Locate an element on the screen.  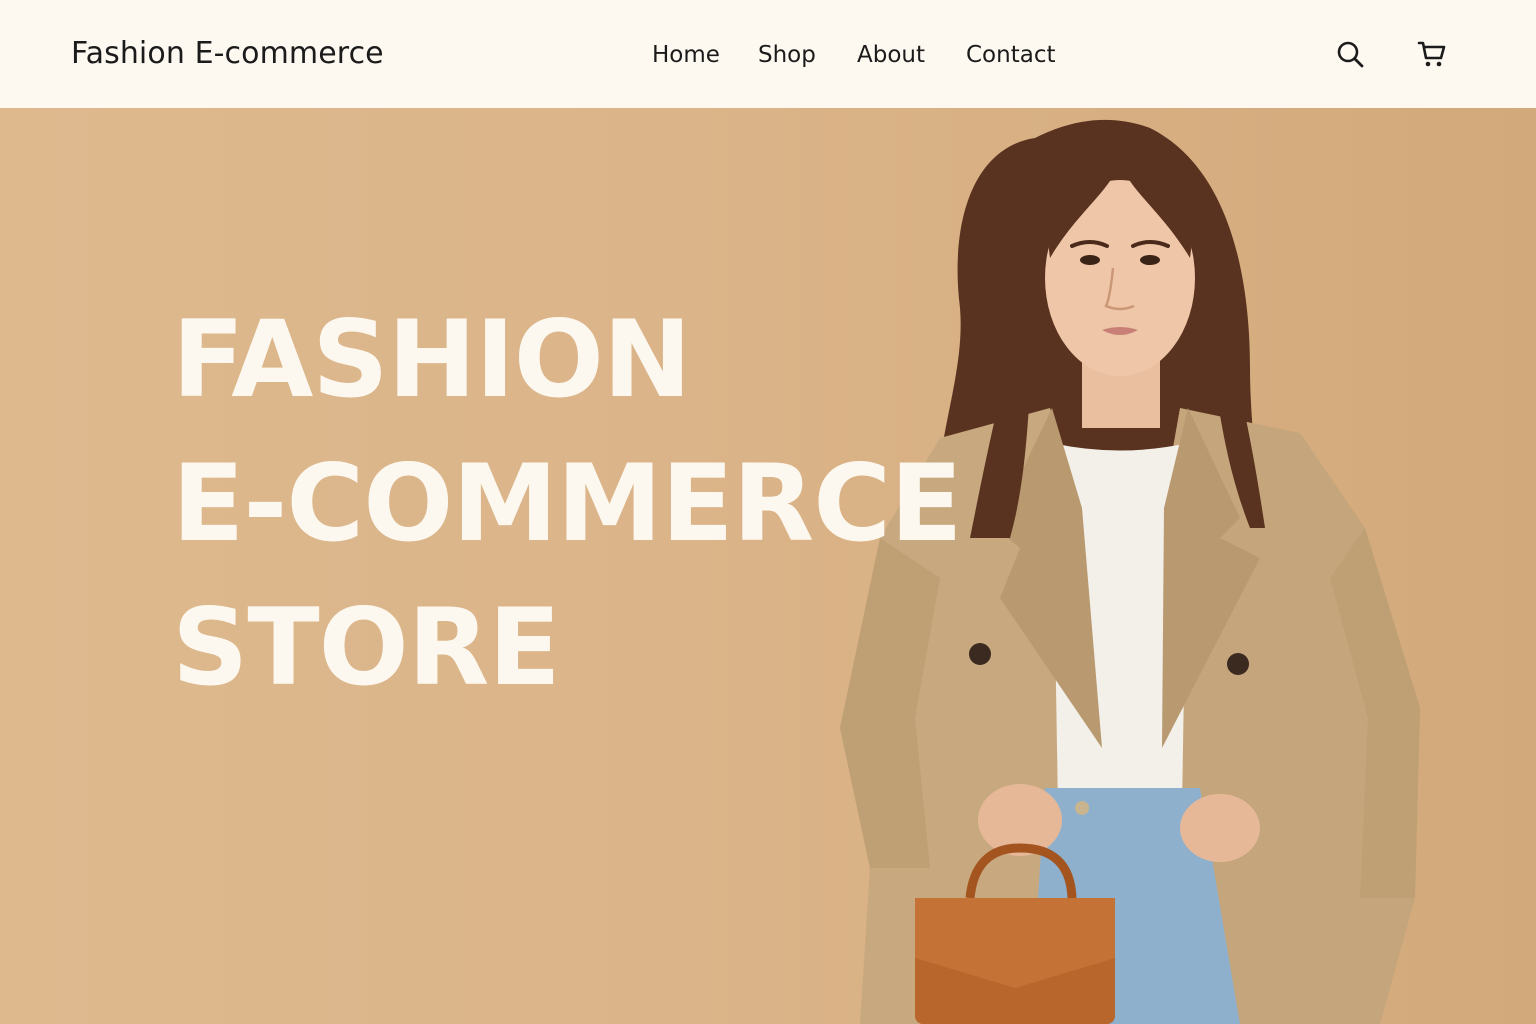
hero-title-line-3: STORE is located at coordinates (366, 647).